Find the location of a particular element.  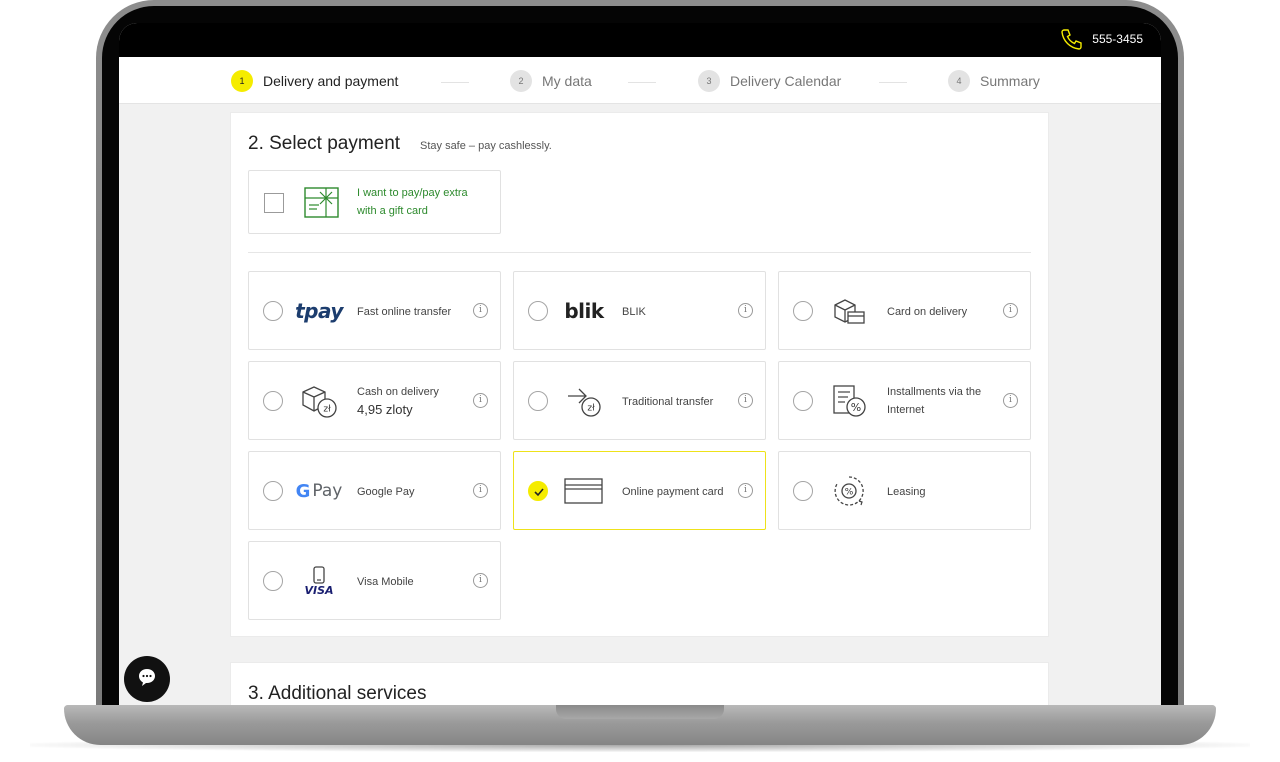

step-summary: 4 Summary is located at coordinates (994, 81).